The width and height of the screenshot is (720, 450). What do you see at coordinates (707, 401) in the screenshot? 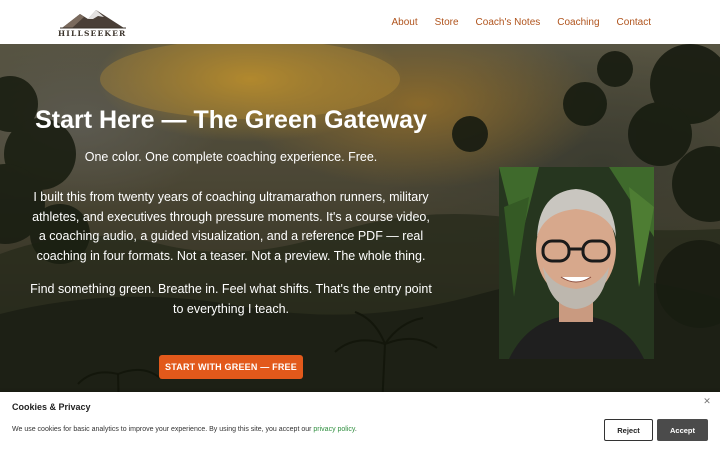
I see `close-icon: ✕` at bounding box center [707, 401].